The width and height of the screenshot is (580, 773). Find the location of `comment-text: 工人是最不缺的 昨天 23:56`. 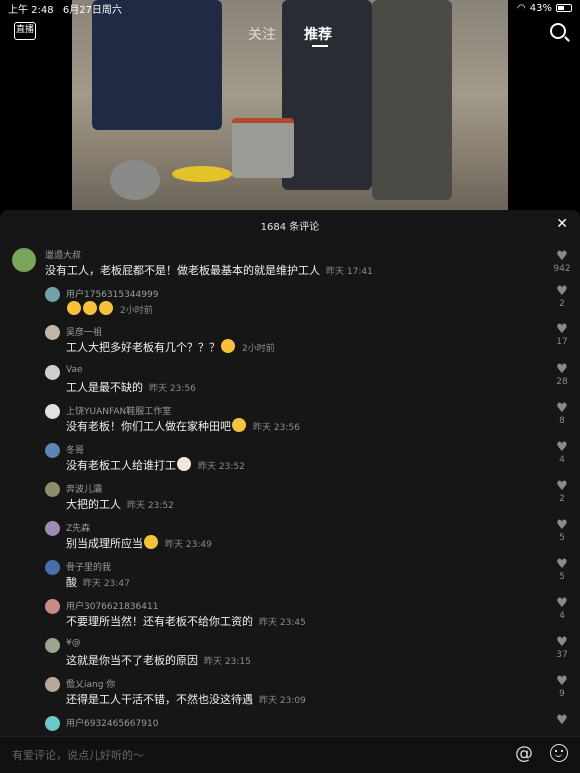

comment-text: 工人是最不缺的 昨天 23:56 is located at coordinates (131, 387).